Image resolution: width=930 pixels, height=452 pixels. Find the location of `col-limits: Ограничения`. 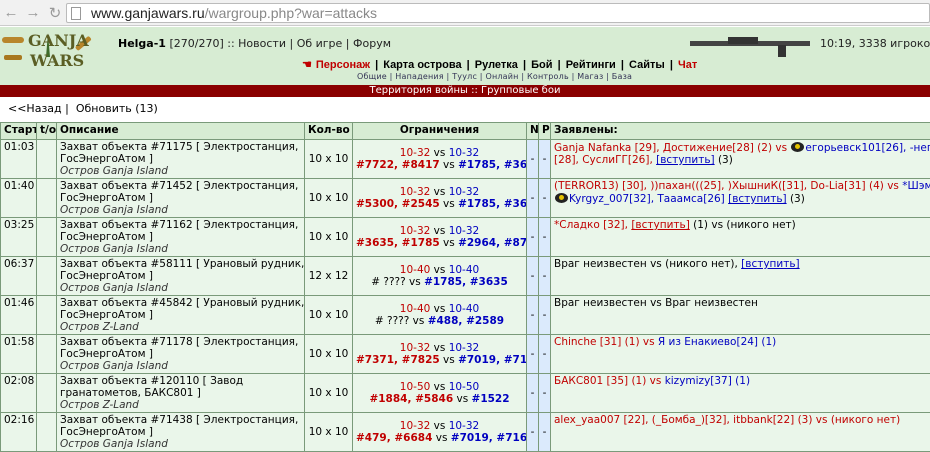

col-limits: Ограничения is located at coordinates (440, 131).